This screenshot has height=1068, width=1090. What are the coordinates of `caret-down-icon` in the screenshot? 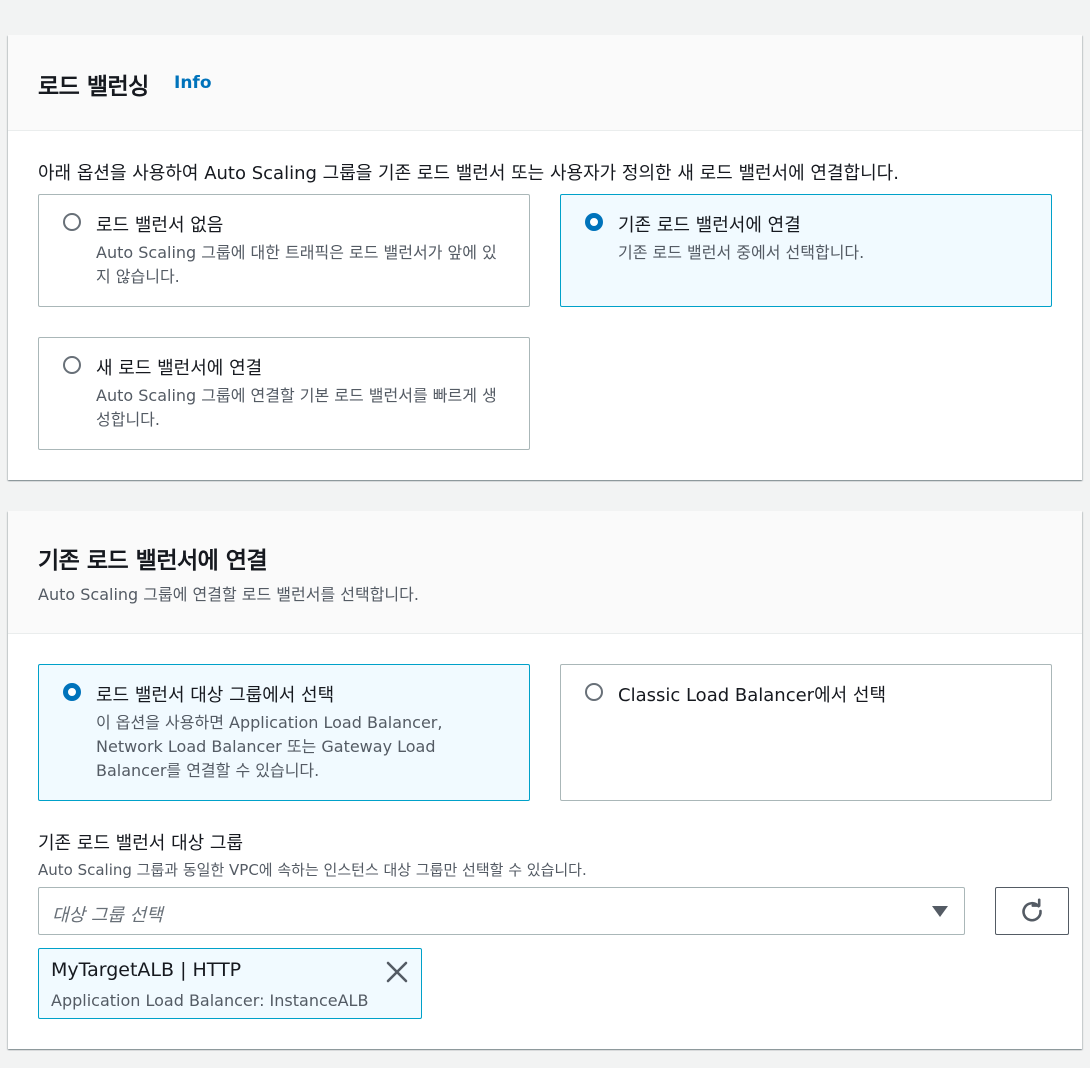 It's located at (940, 911).